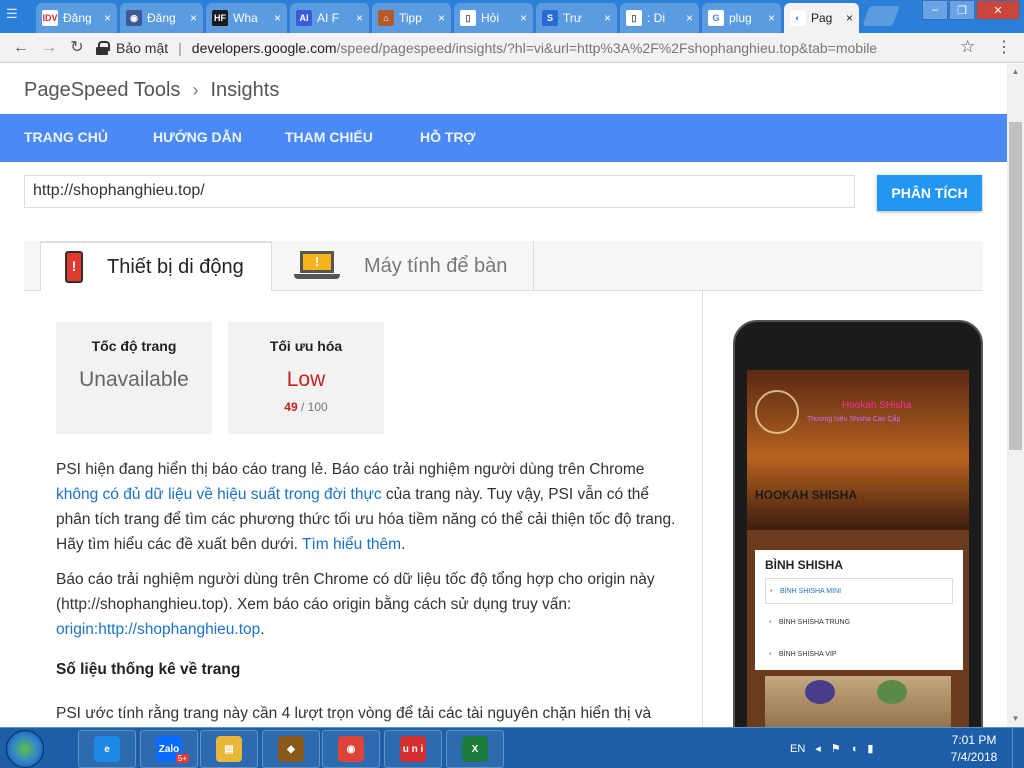 The image size is (1024, 768). Describe the element at coordinates (1015, 286) in the screenshot. I see `scroll-thumb` at that location.